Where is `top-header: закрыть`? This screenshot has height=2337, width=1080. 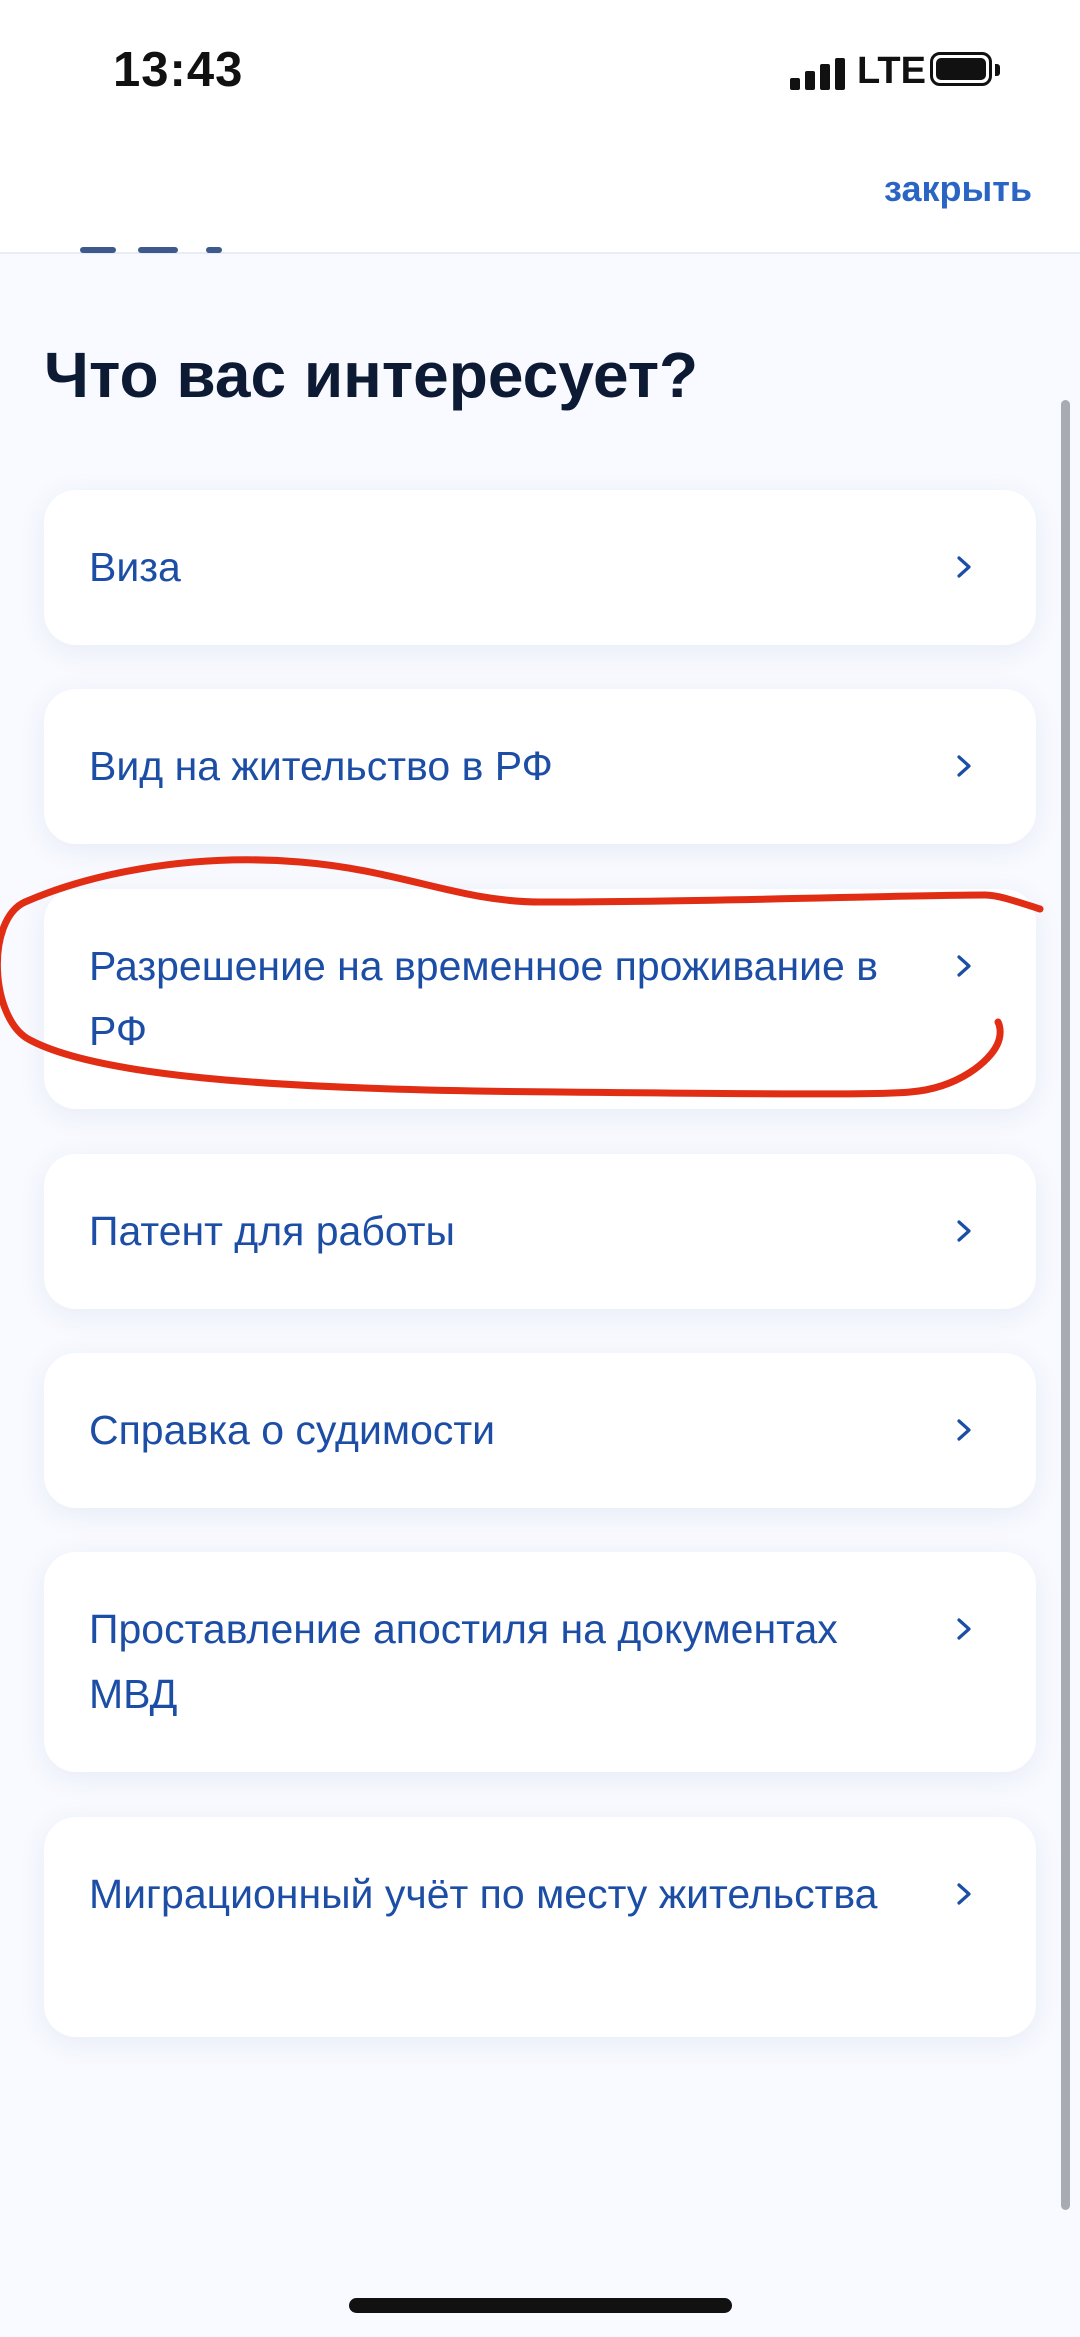 top-header: закрыть is located at coordinates (540, 197).